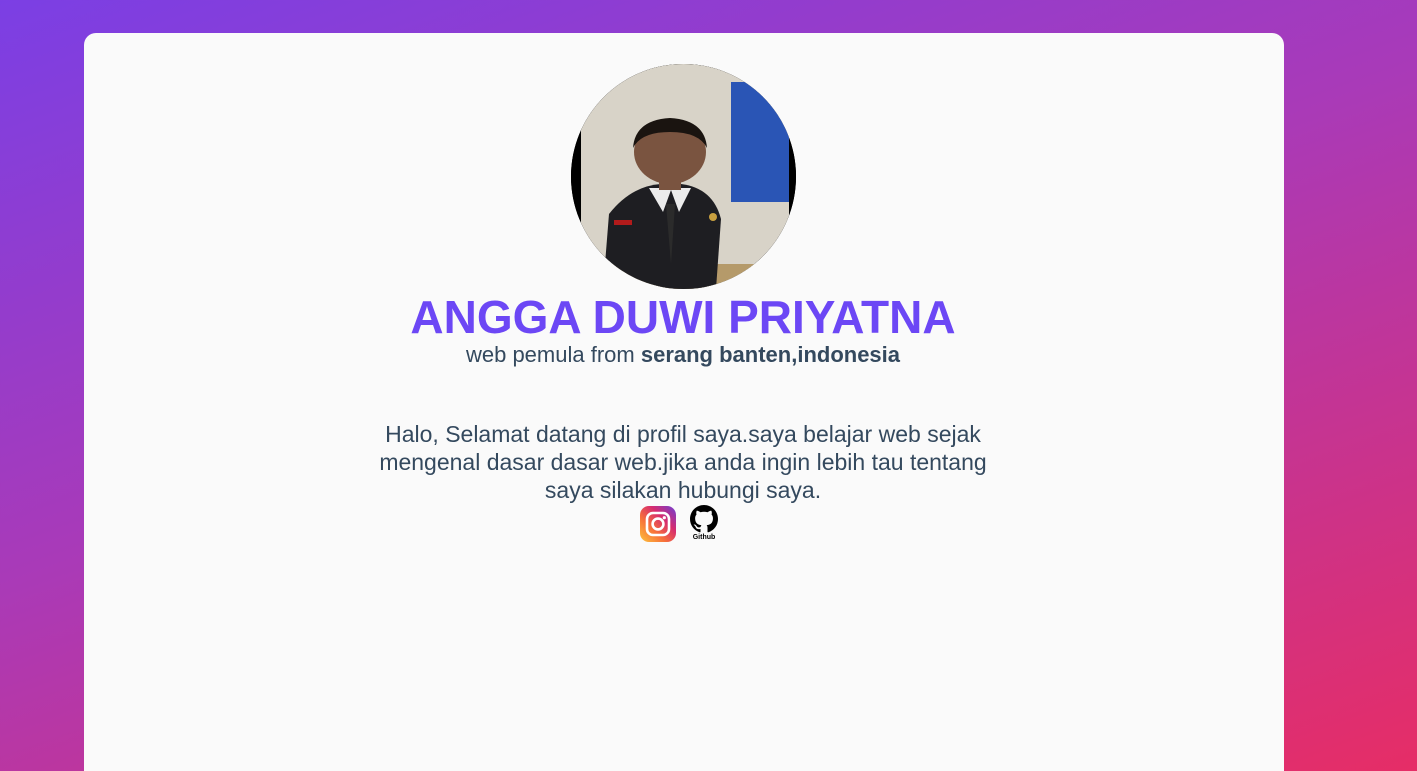 This screenshot has height=771, width=1417. I want to click on social-links: Github, so click(679, 525).